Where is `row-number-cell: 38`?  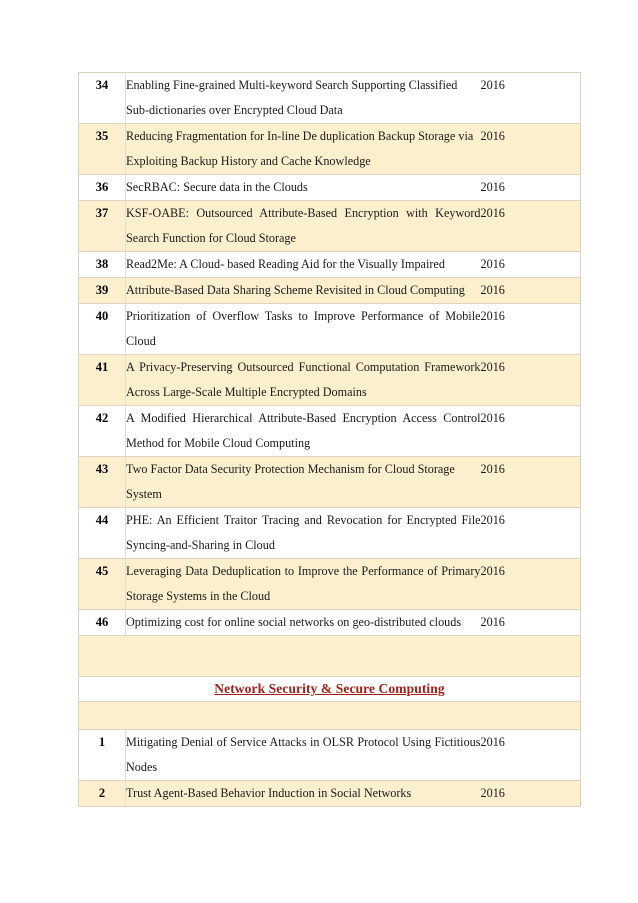
row-number-cell: 38 is located at coordinates (102, 264).